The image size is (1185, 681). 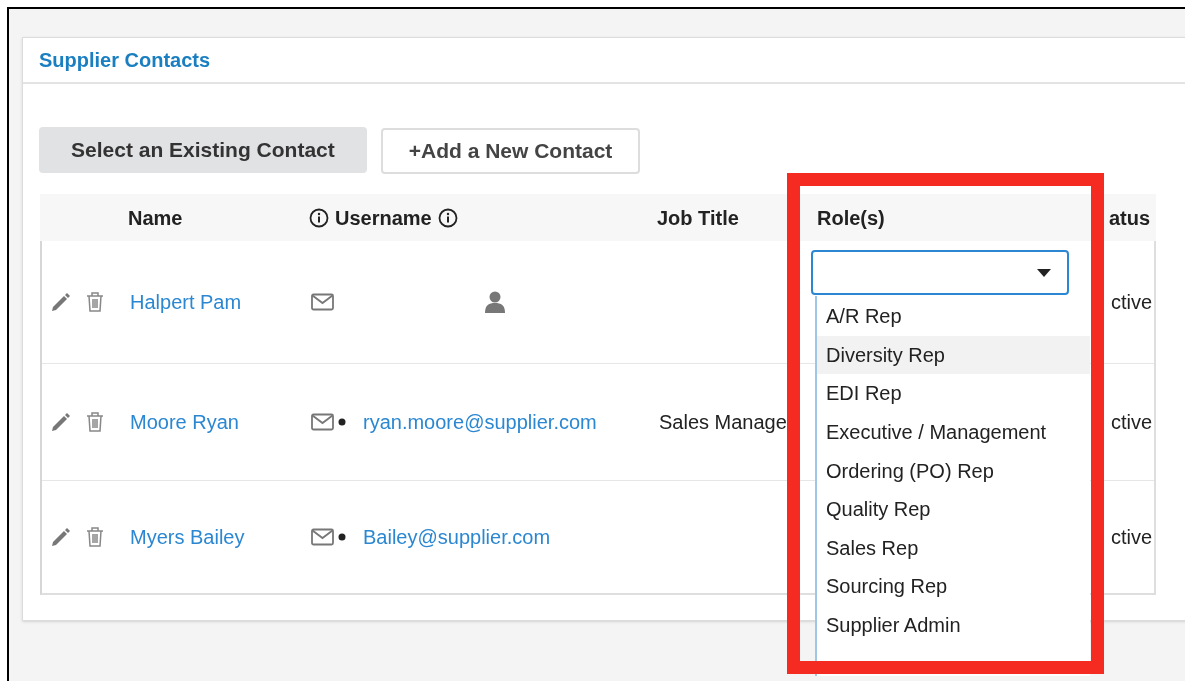 What do you see at coordinates (698, 218) in the screenshot?
I see `column-header: Job Title` at bounding box center [698, 218].